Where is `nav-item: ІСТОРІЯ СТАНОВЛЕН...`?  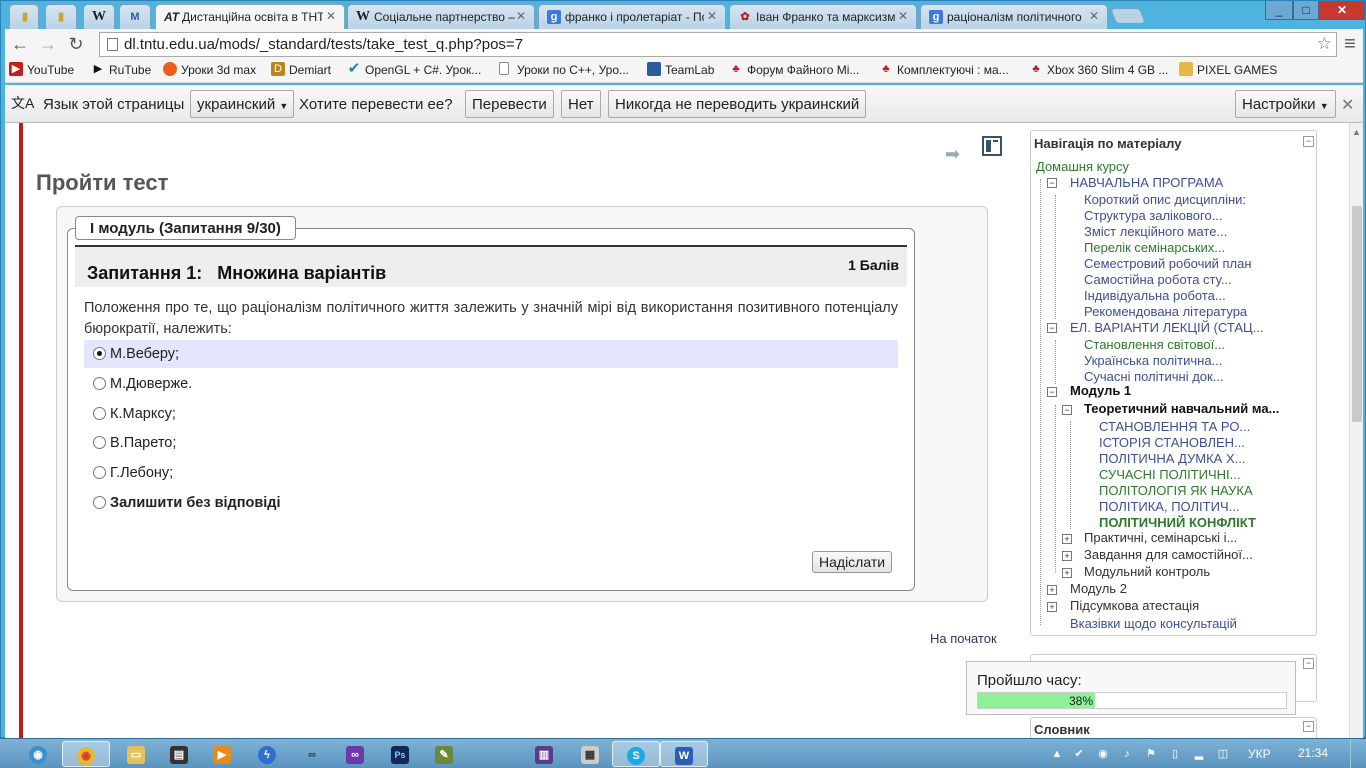 nav-item: ІСТОРІЯ СТАНОВЛЕН... is located at coordinates (1172, 442).